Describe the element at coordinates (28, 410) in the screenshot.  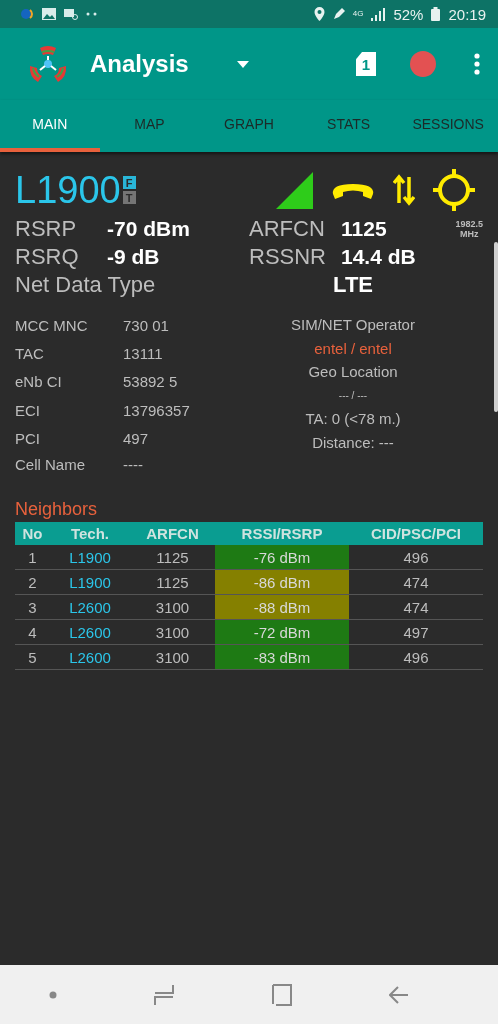
I see `detail-label: ECI` at that location.